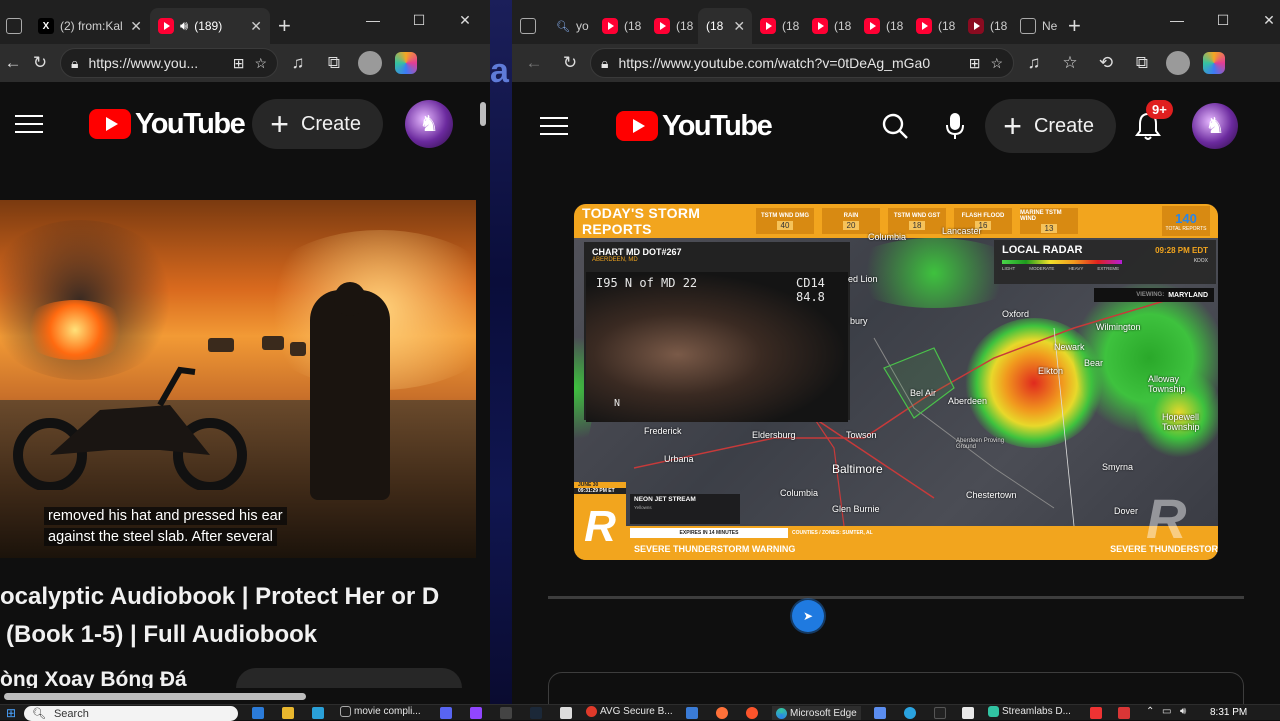 Image resolution: width=1280 pixels, height=721 pixels. What do you see at coordinates (722, 713) in the screenshot?
I see `firefox-icon` at bounding box center [722, 713].